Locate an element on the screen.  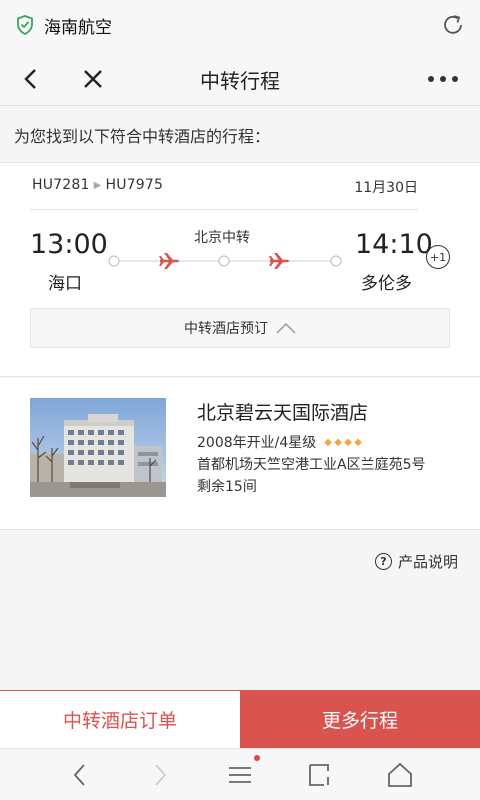
app-name: 海南航空 is located at coordinates (78, 27).